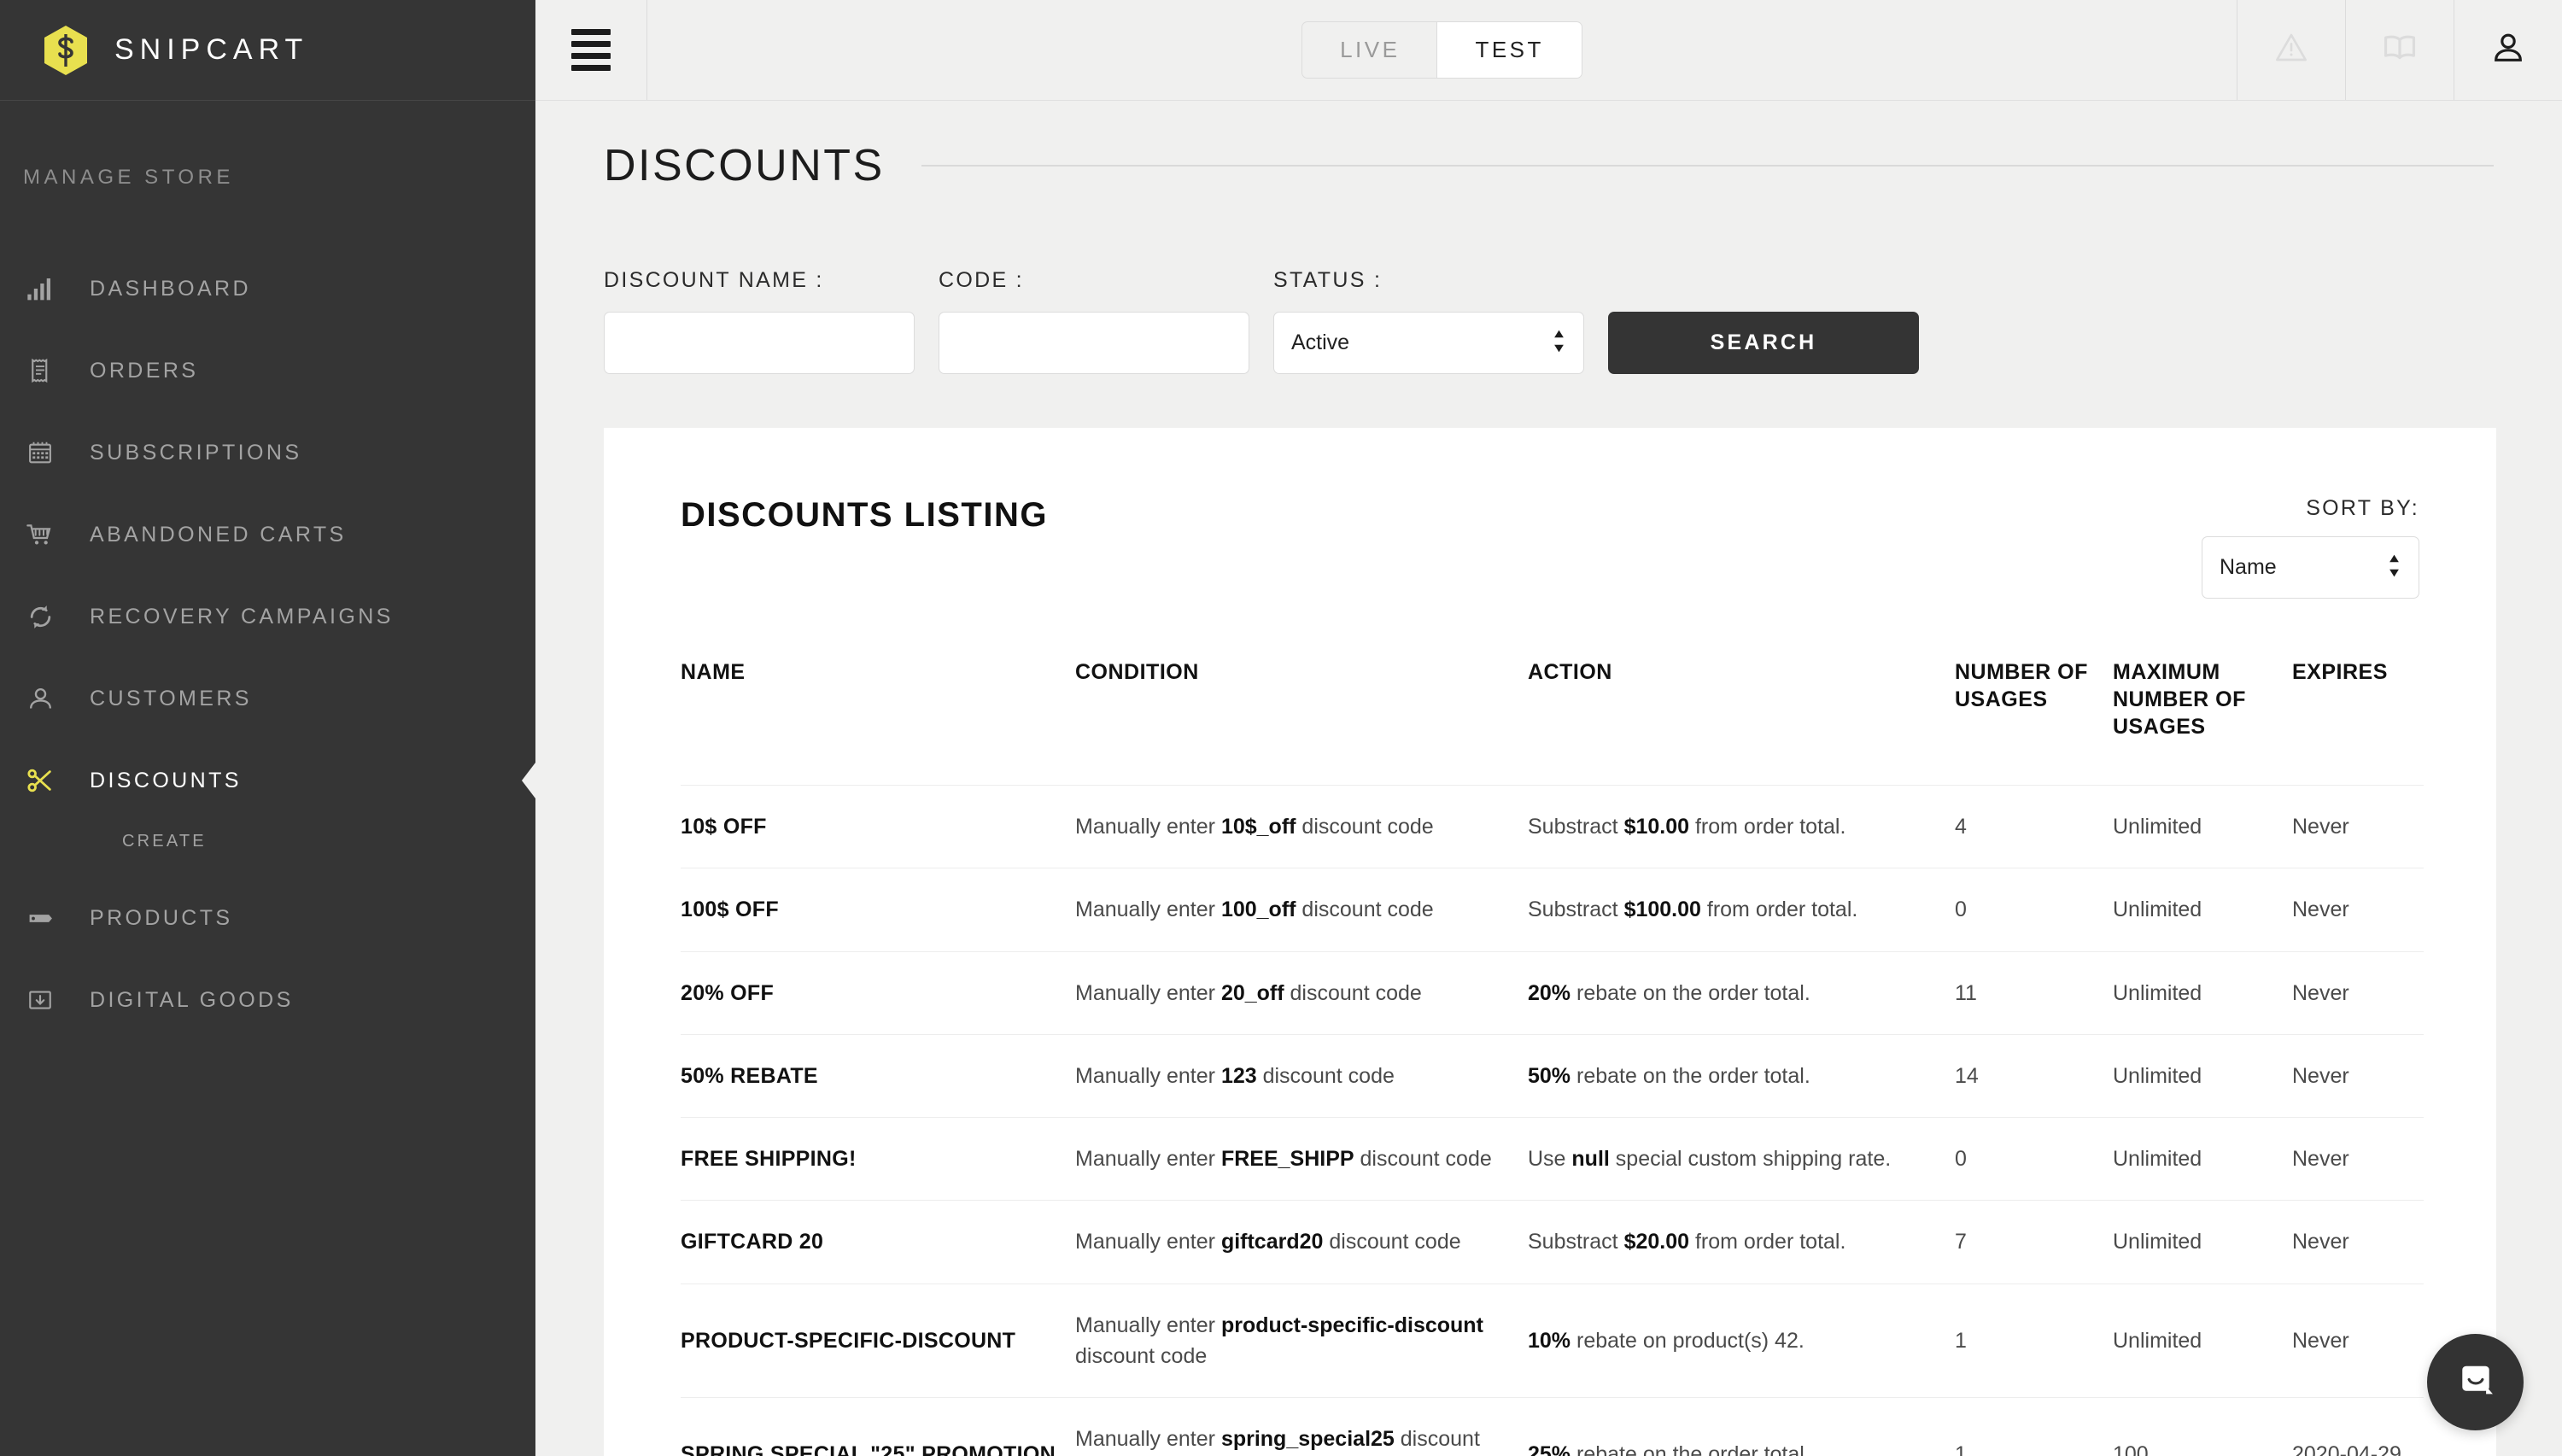 This screenshot has height=1456, width=2562. Describe the element at coordinates (267, 842) in the screenshot. I see `sidebar-subitem-create: CREATE` at that location.